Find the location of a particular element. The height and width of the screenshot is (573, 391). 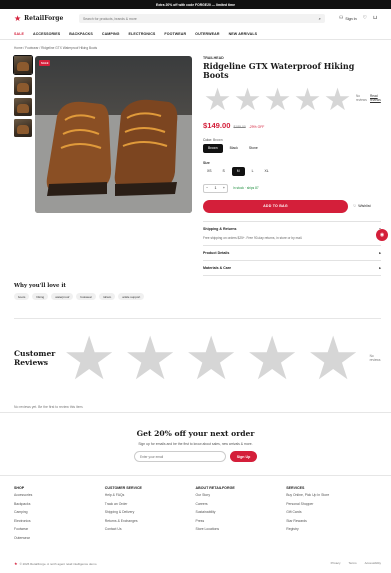

nav-item-outerwear: OUTERWEAR is located at coordinates (207, 34).